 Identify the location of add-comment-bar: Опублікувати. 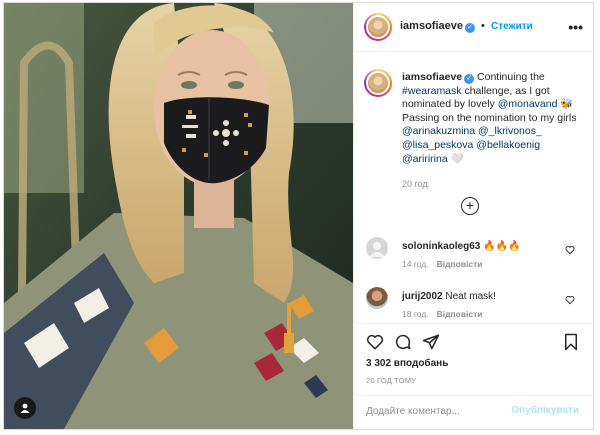
(473, 412).